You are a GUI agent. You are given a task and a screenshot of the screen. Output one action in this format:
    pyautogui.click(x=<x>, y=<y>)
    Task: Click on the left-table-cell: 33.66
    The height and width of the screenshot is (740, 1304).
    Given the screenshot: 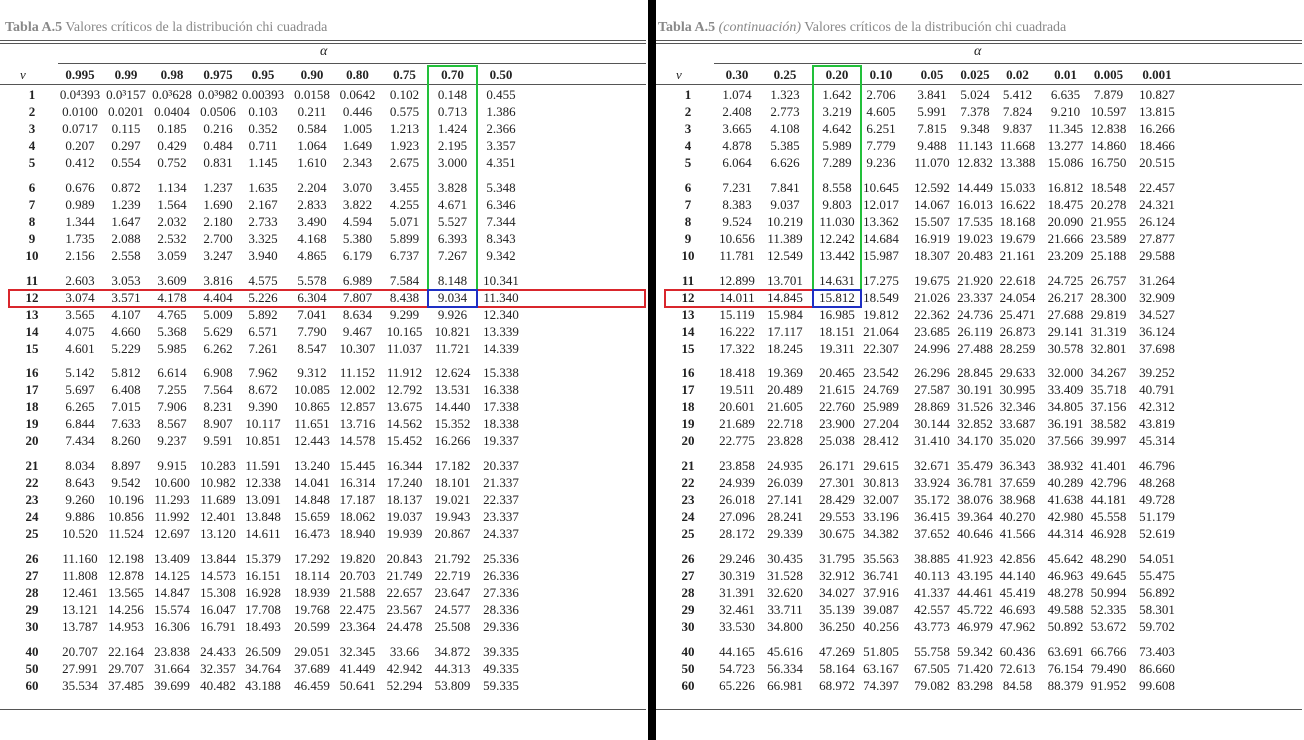 What is the action you would take?
    pyautogui.click(x=404, y=651)
    